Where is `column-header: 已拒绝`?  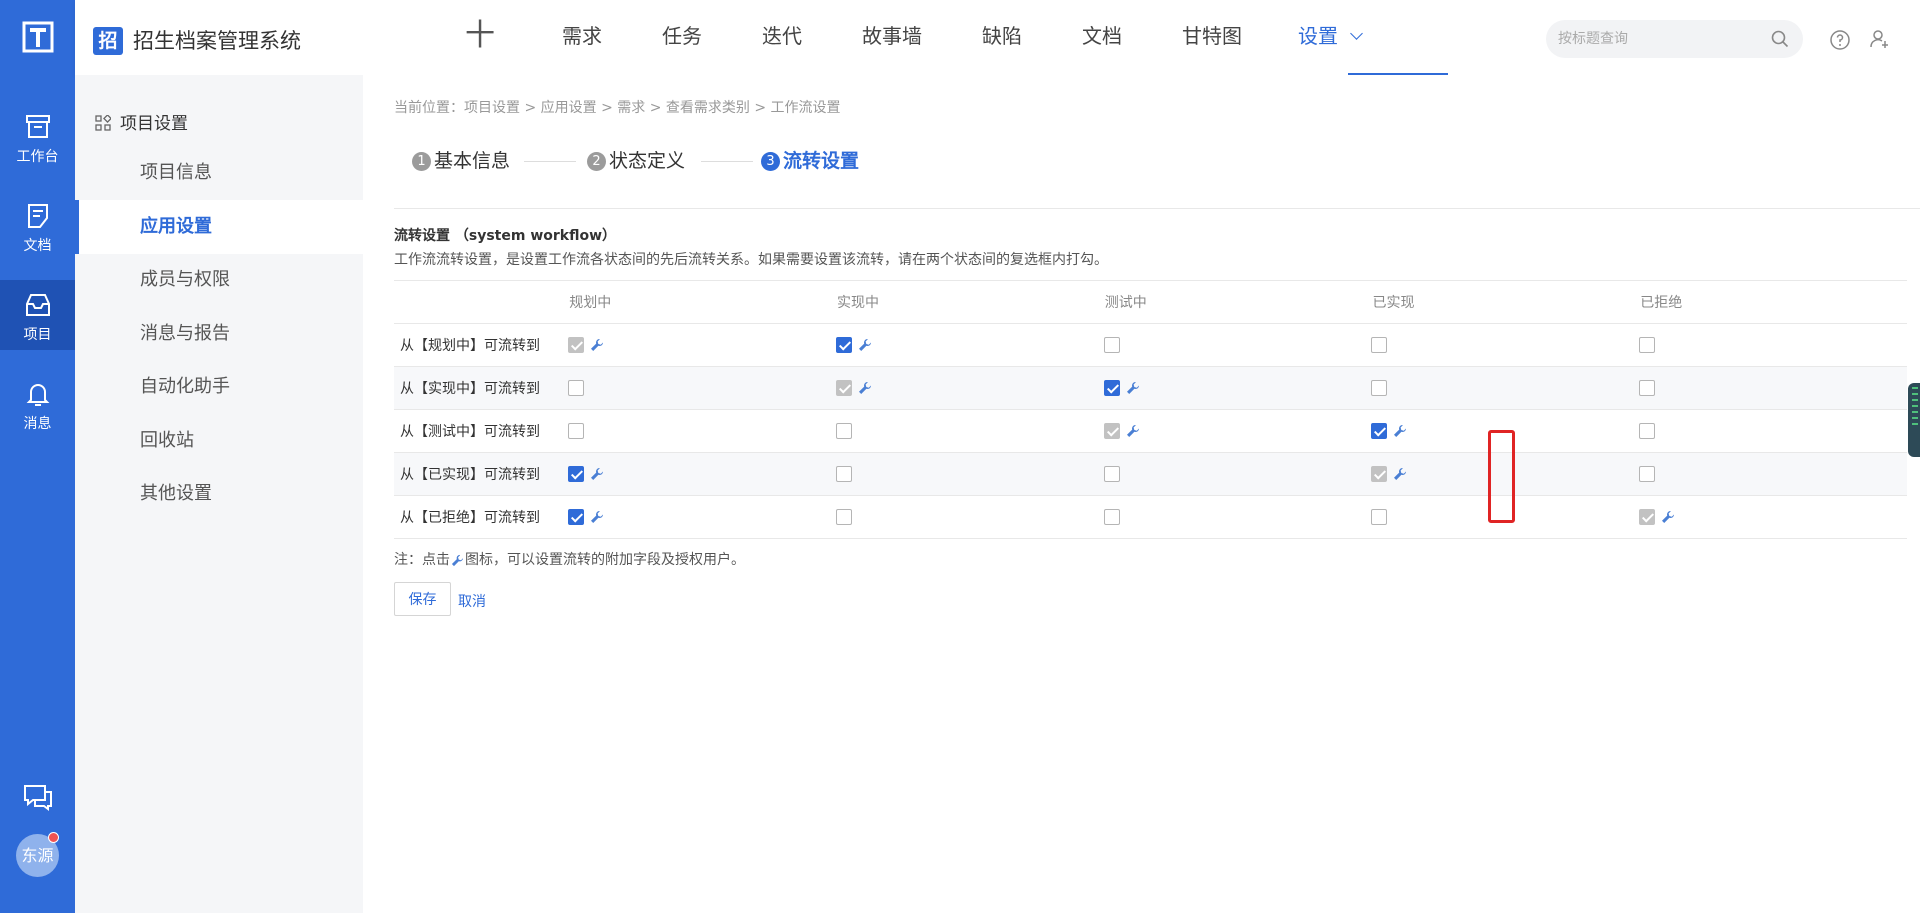 column-header: 已拒绝 is located at coordinates (1773, 302).